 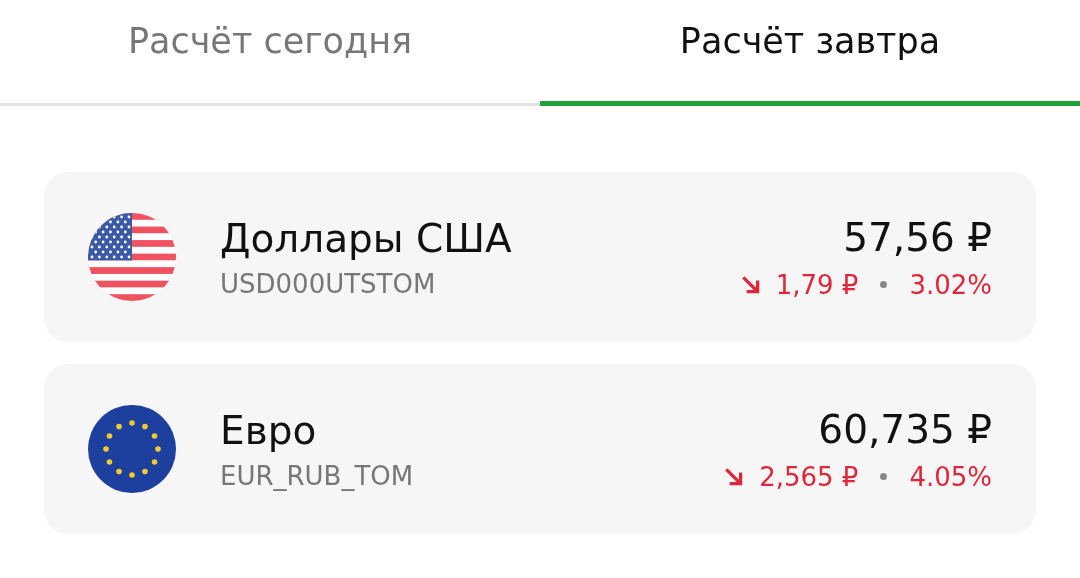 I want to click on price-value: 57,56 ₽, so click(x=917, y=237).